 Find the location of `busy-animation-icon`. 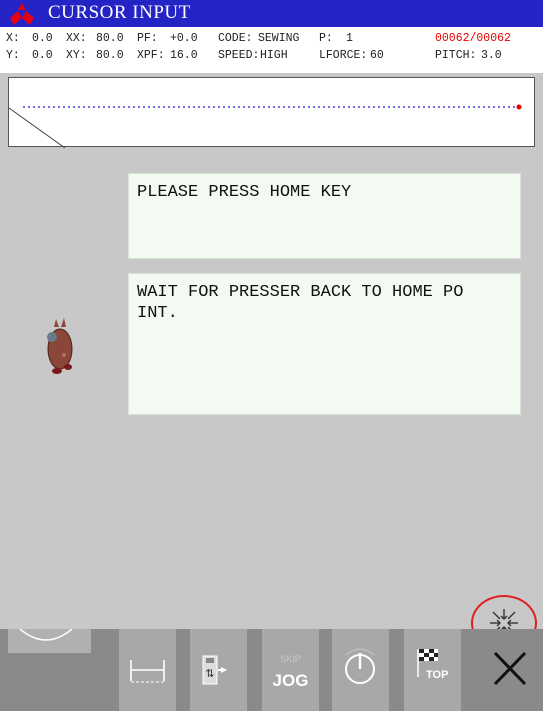

busy-animation-icon is located at coordinates (60, 346).